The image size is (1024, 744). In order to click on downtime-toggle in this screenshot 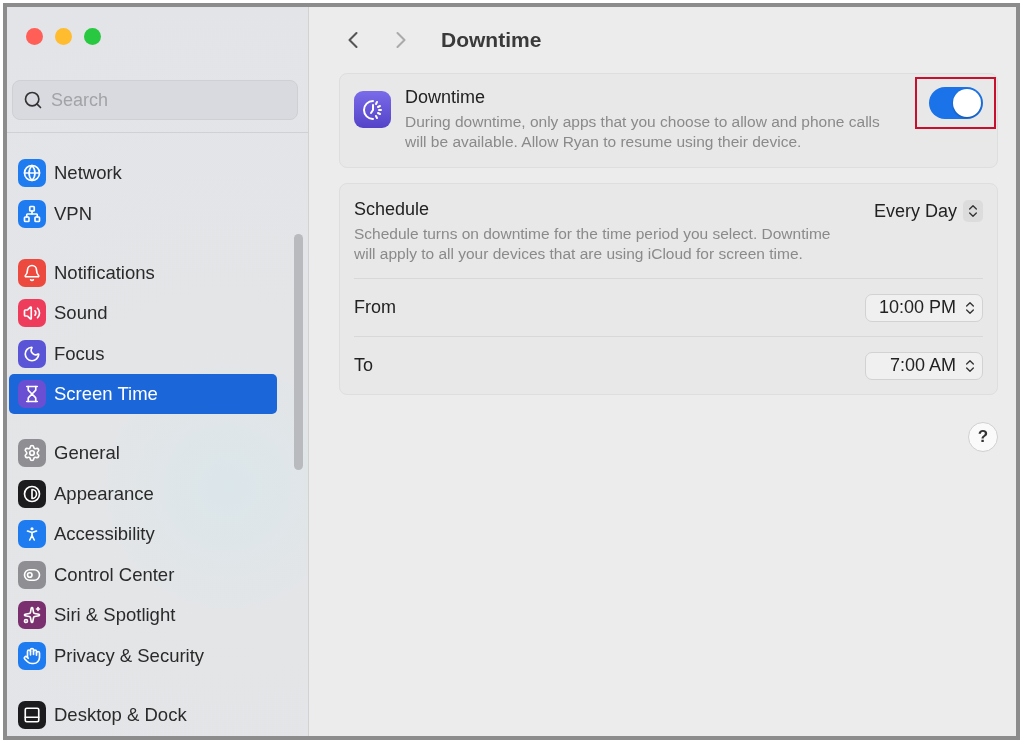, I will do `click(956, 103)`.